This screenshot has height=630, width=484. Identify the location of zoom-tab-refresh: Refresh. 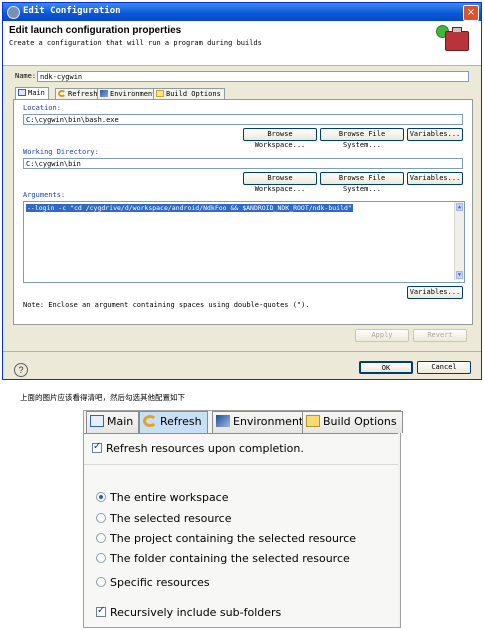
(173, 422).